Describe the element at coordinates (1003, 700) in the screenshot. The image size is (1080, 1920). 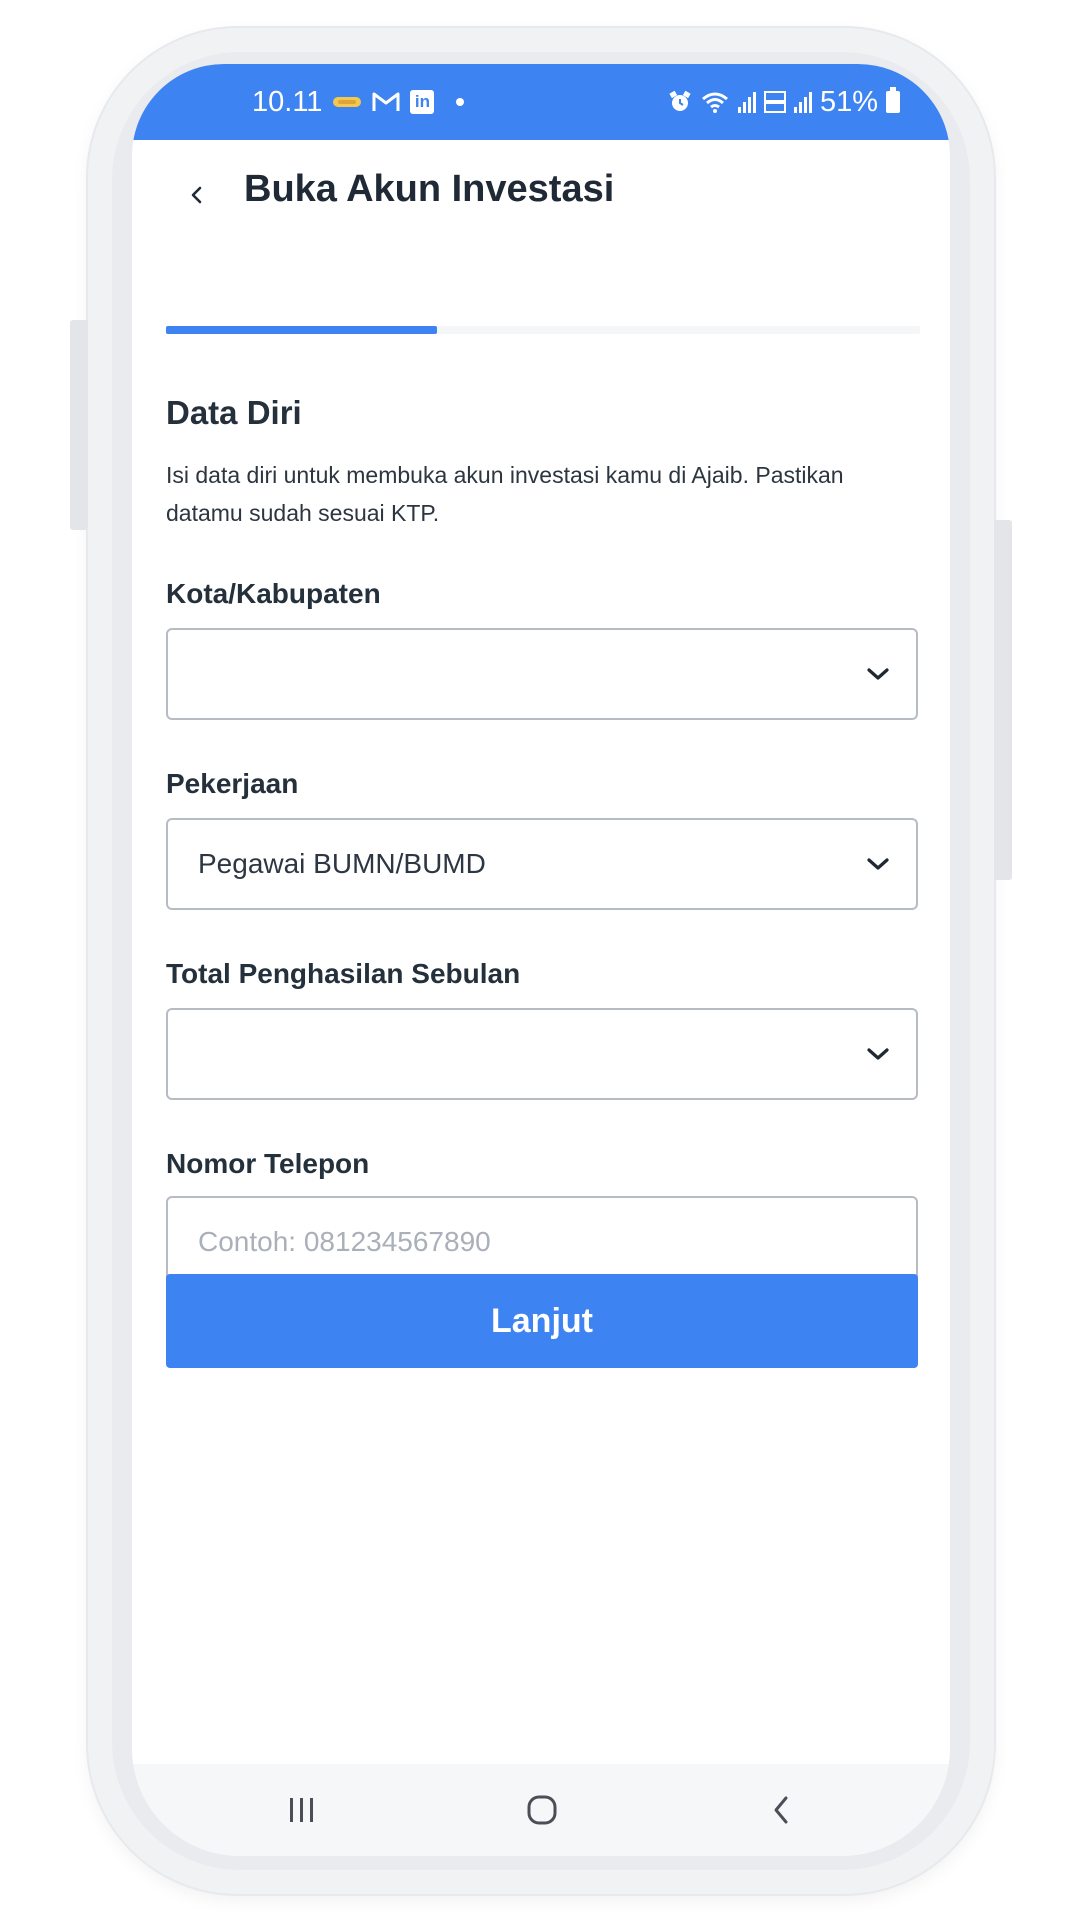
I see `power-button` at that location.